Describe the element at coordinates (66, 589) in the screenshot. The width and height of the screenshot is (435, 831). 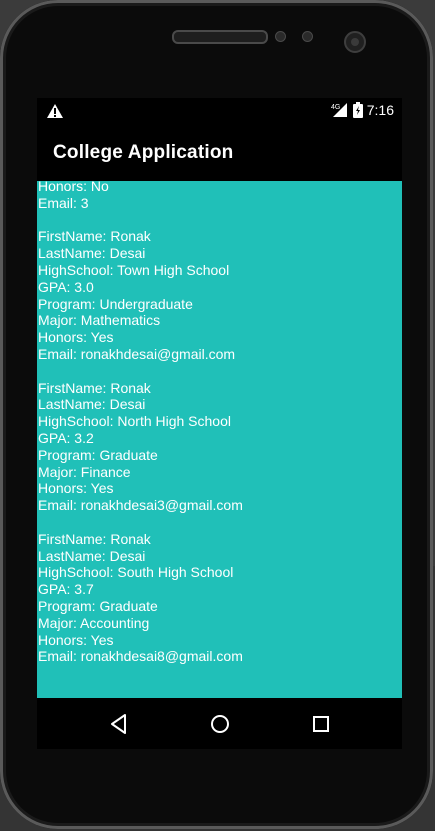
I see `record-field: GPA: 3.7` at that location.